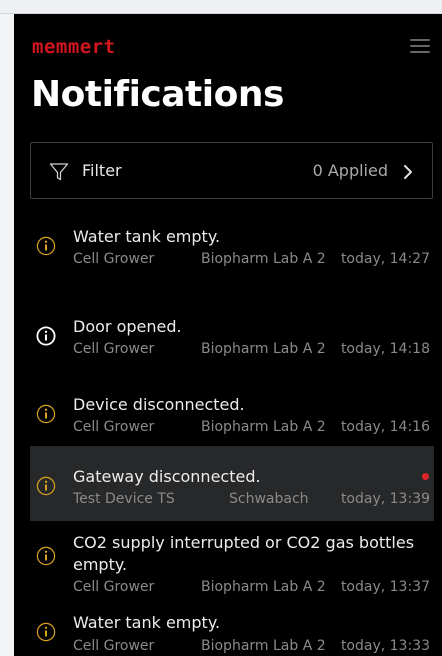 This screenshot has height=656, width=442. What do you see at coordinates (385, 499) in the screenshot?
I see `notification-time: today, 13:39` at bounding box center [385, 499].